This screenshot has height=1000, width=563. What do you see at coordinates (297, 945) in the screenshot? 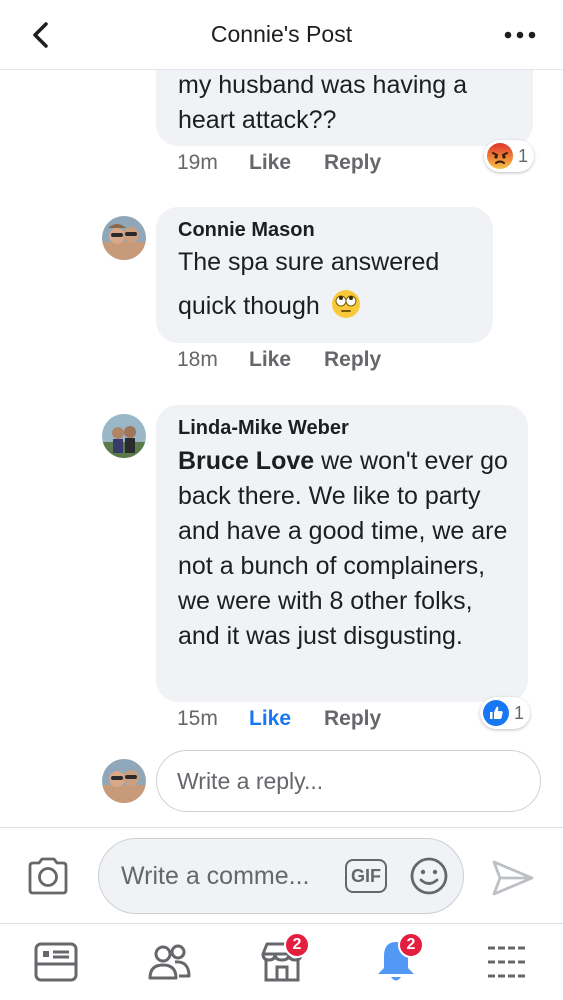
I see `marketplace-badge: 2` at bounding box center [297, 945].